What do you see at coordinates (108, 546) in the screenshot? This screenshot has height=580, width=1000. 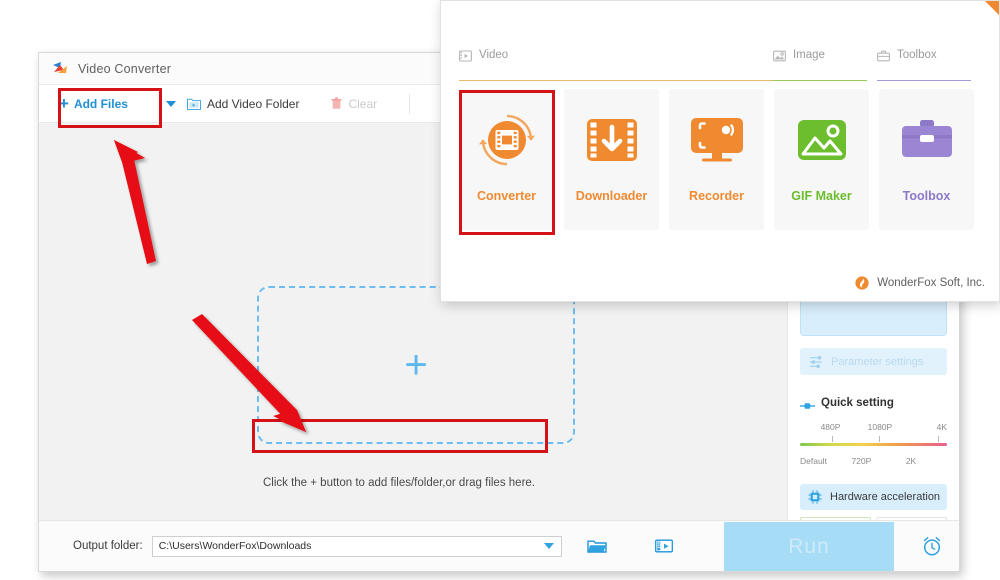 I see `output-folder-label: Output folder:` at bounding box center [108, 546].